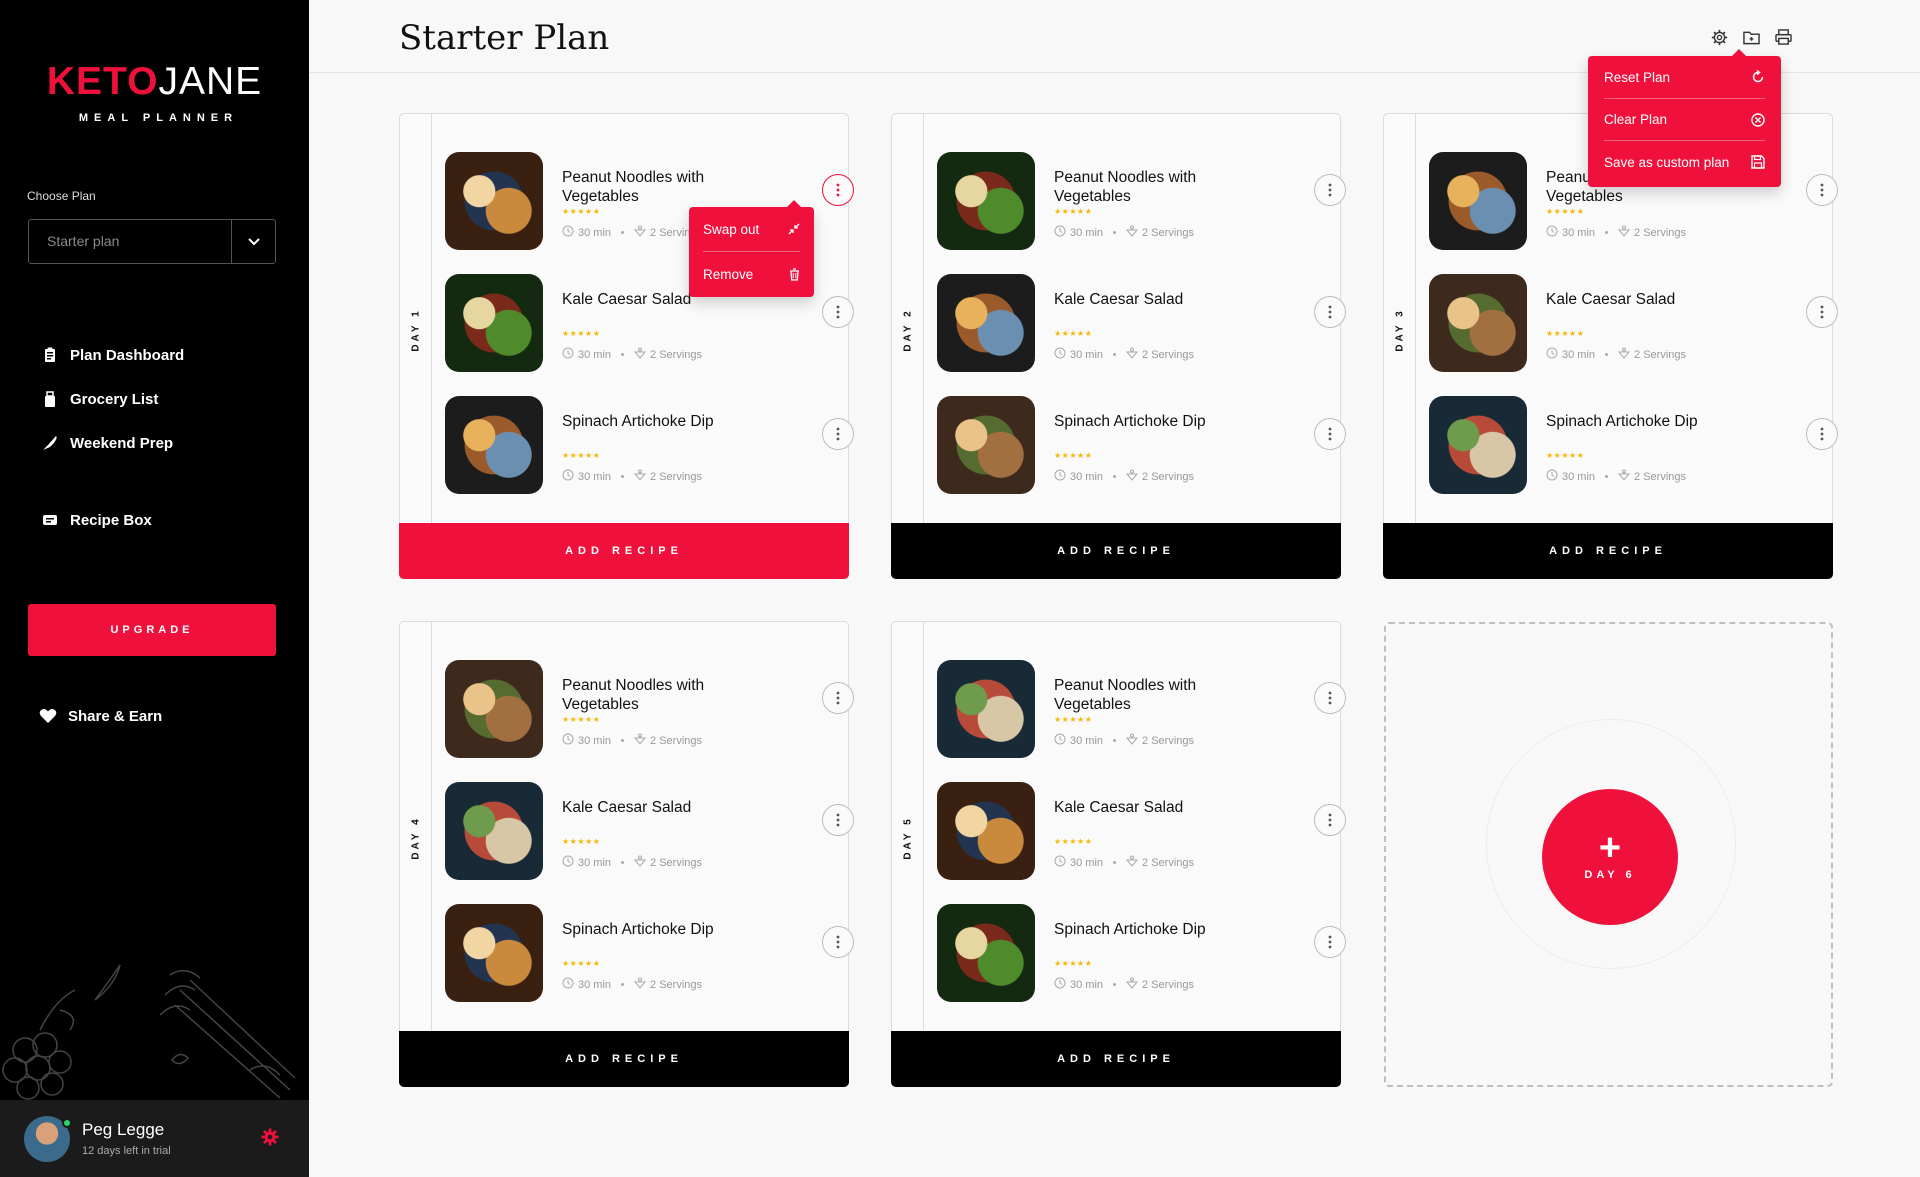 The width and height of the screenshot is (1920, 1177). I want to click on add-day-button: + DAY 6, so click(1610, 857).